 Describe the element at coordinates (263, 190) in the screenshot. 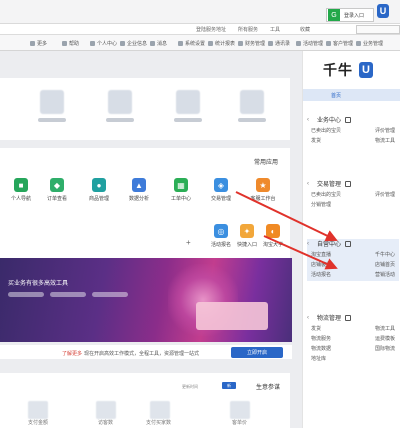

I see `app-service-desk: ★ 客服工作台` at that location.